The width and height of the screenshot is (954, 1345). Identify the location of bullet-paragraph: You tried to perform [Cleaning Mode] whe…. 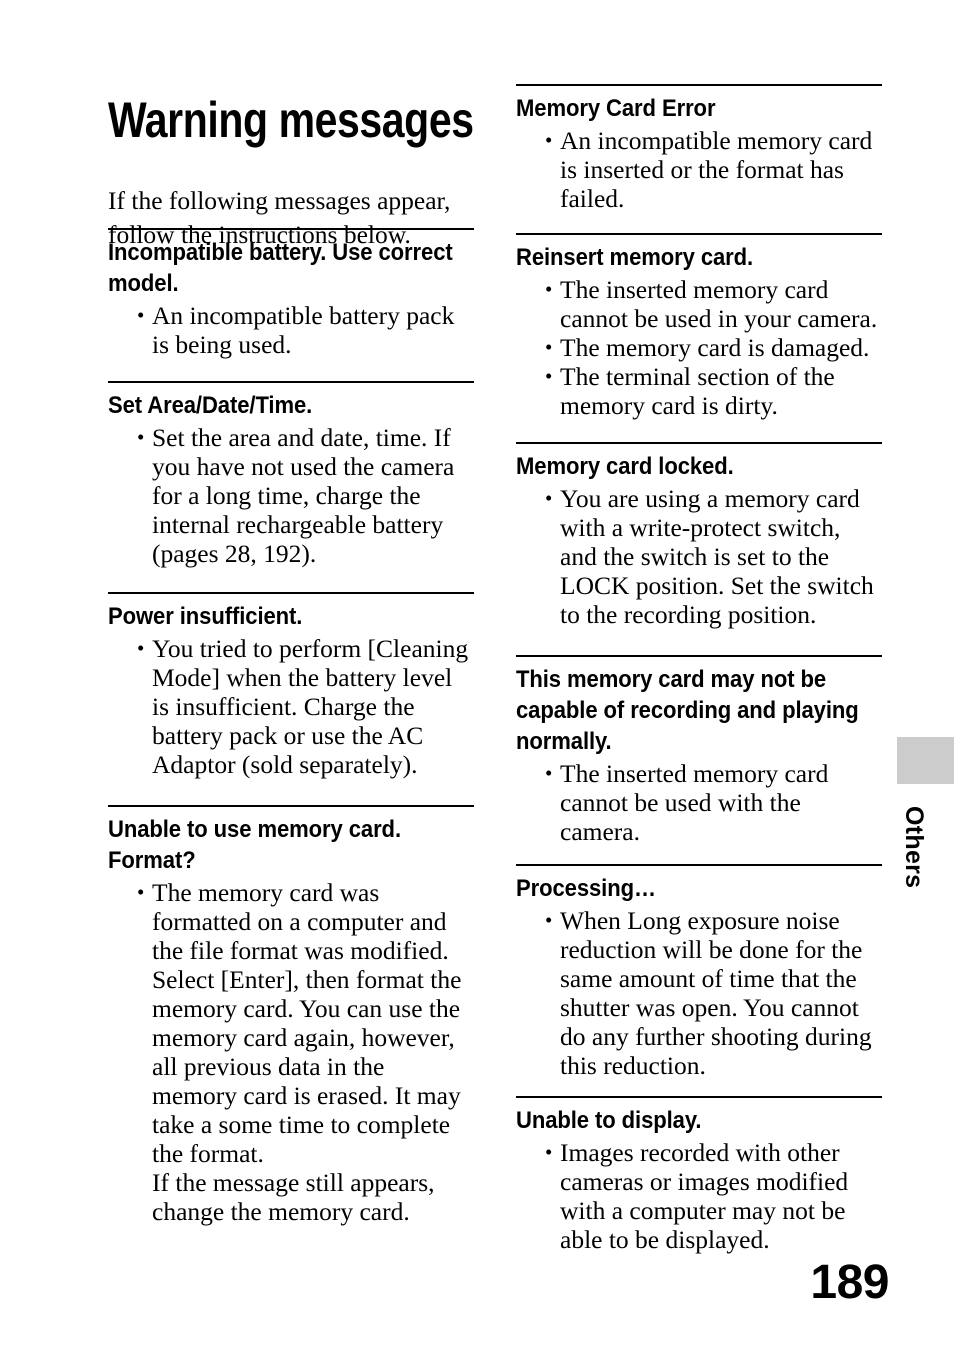
(310, 706).